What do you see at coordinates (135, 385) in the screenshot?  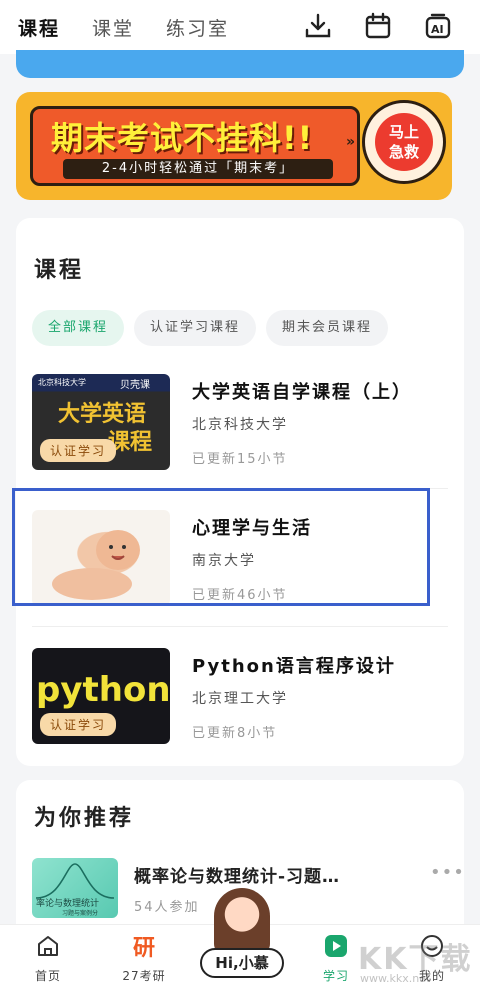 I see `thumb-logo: 贝壳课` at bounding box center [135, 385].